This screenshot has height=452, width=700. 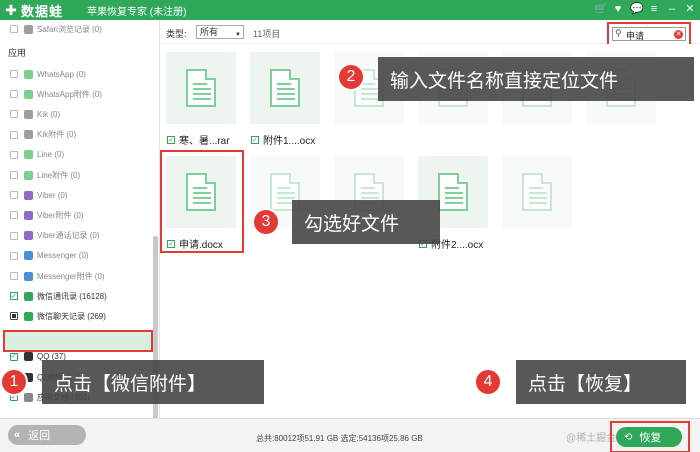 I want to click on sidebar-item: ✓ 微信通讯录 (16128), so click(x=58, y=296).